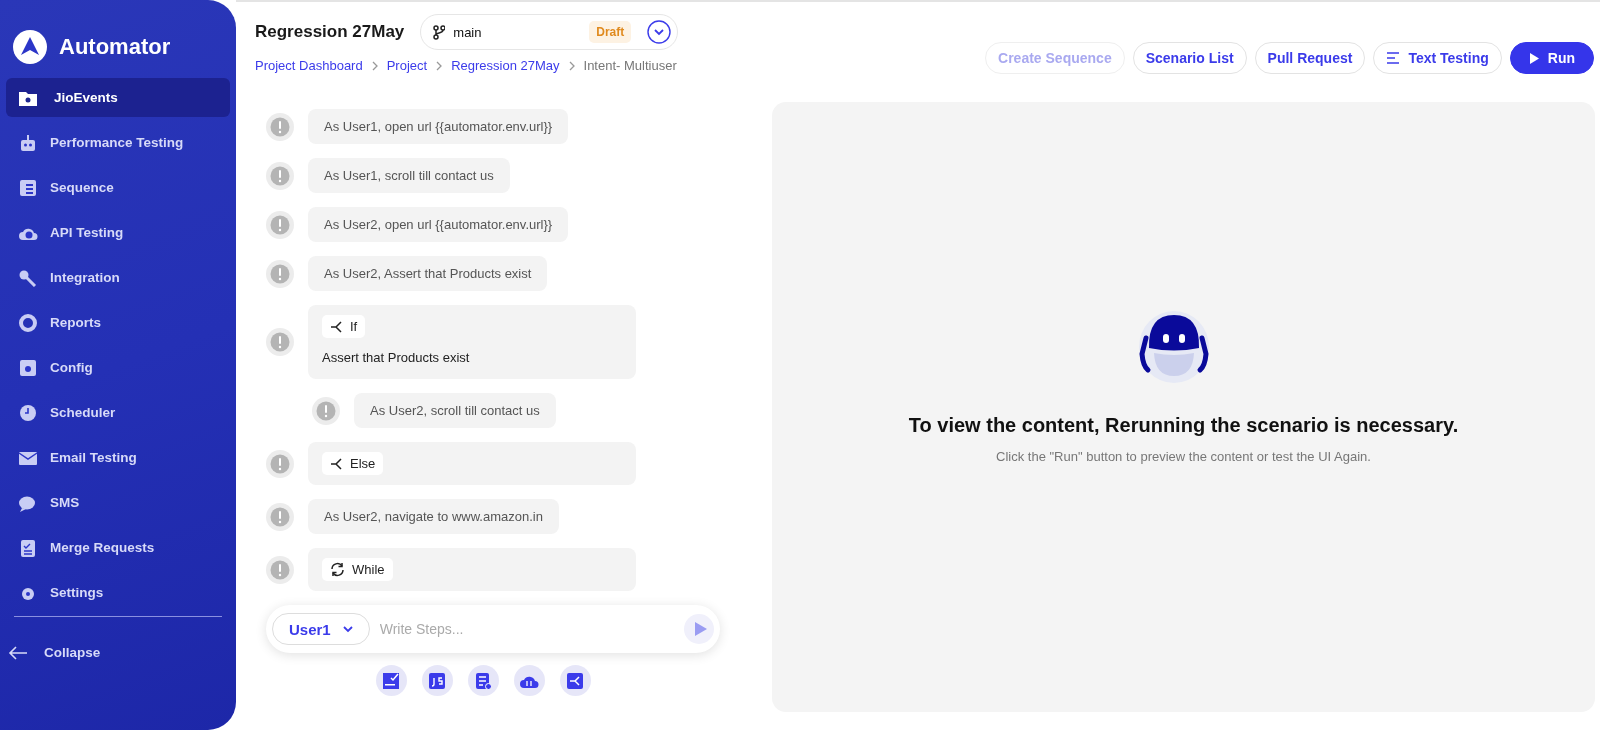 The image size is (1600, 730). I want to click on breadcrumb-link: Project, so click(407, 65).